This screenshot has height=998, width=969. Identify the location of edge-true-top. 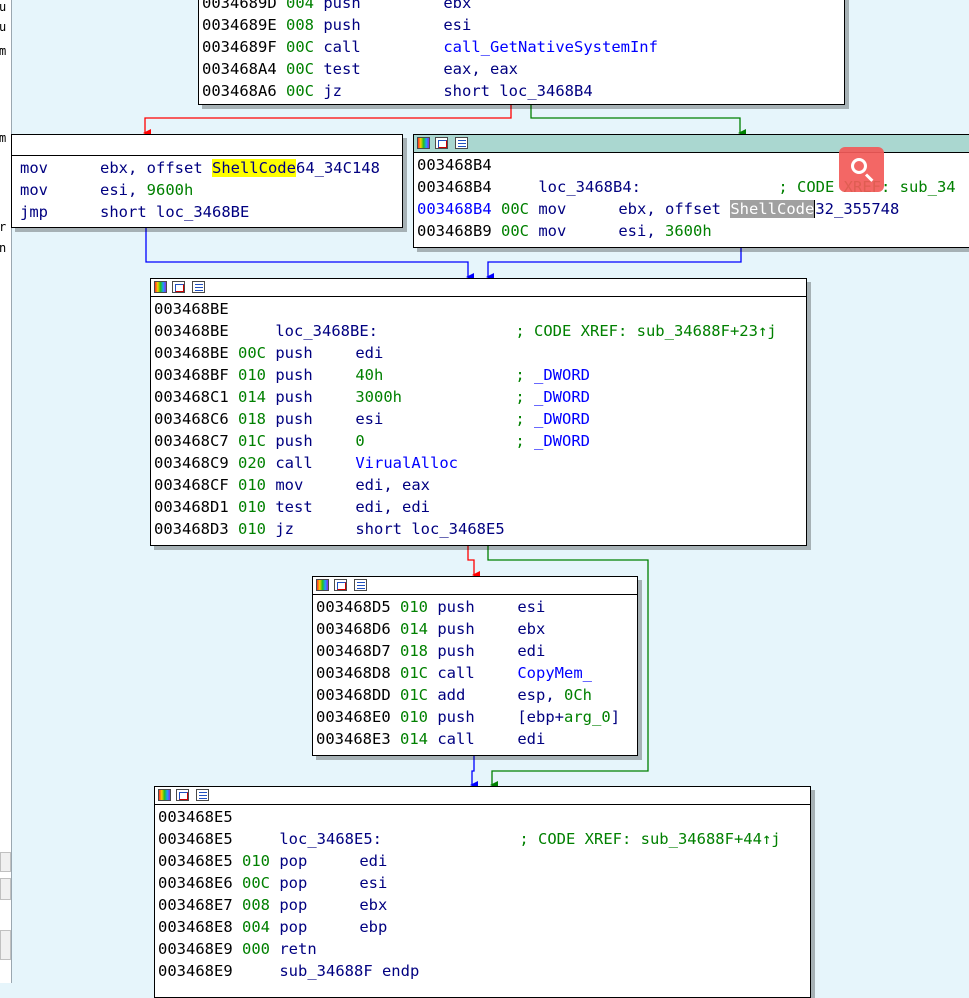
(638, 120).